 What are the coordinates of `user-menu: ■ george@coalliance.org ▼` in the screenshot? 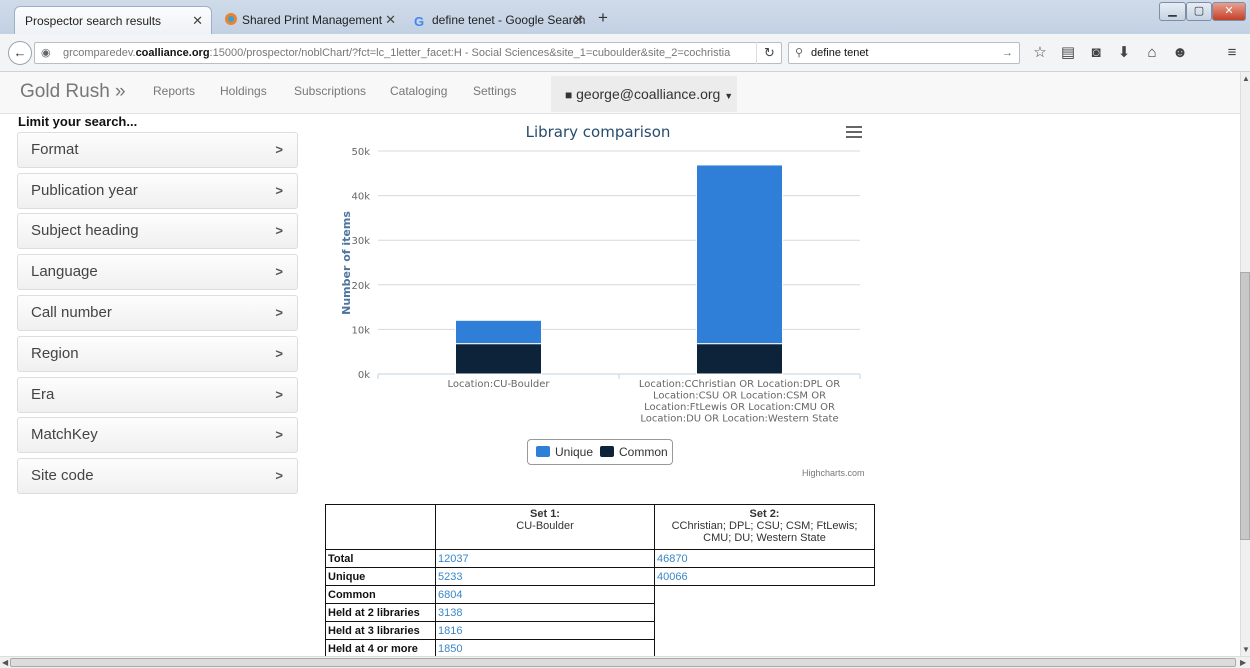 It's located at (644, 94).